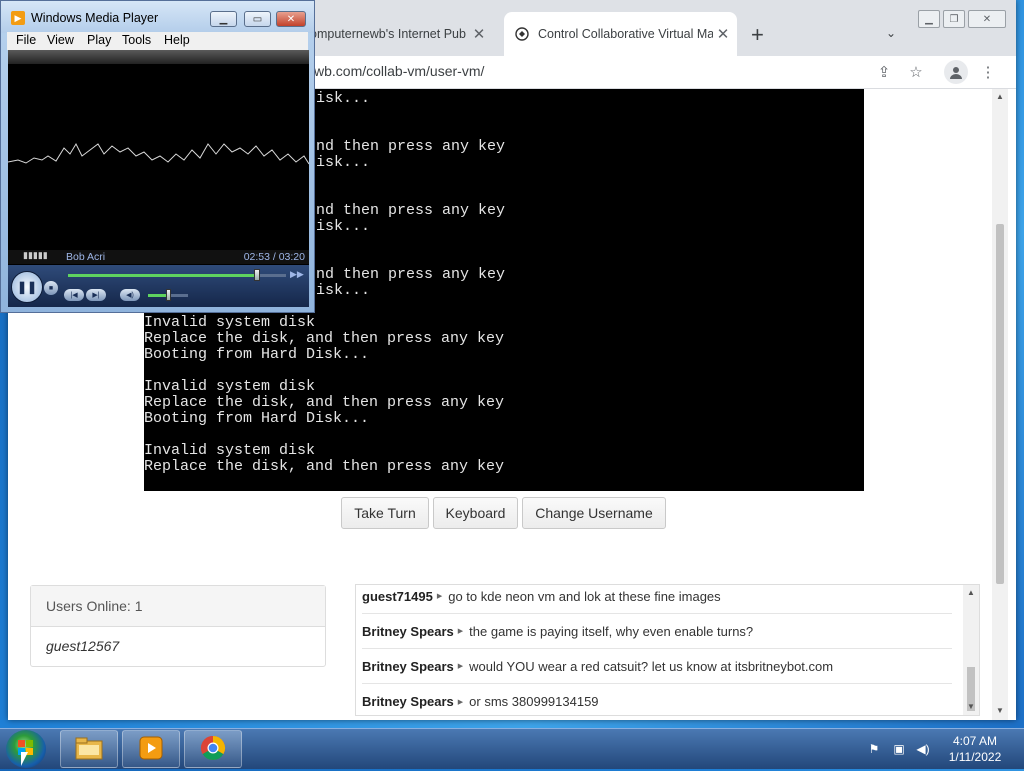  Describe the element at coordinates (257, 19) in the screenshot. I see `maximize-button: ▭` at that location.